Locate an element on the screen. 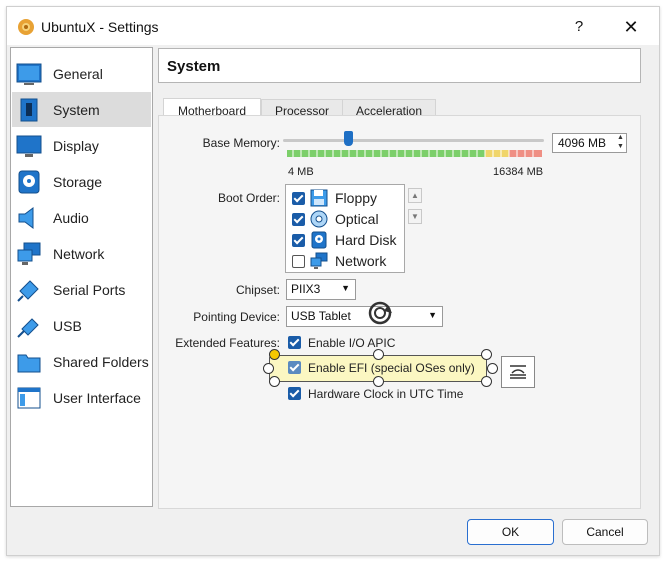 Image resolution: width=665 pixels, height=562 pixels. sidebar-item-label: Storage is located at coordinates (78, 182).